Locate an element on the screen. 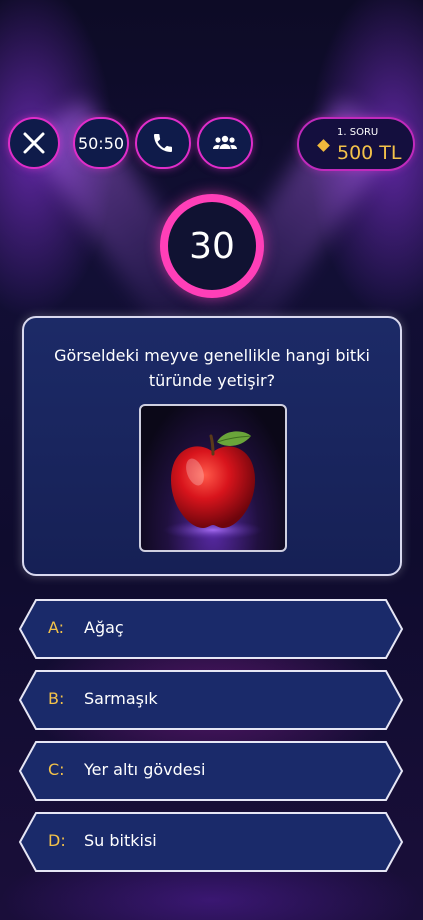 This screenshot has width=423, height=920. answer-option-c: C: Yer altı gövdesi is located at coordinates (211, 771).